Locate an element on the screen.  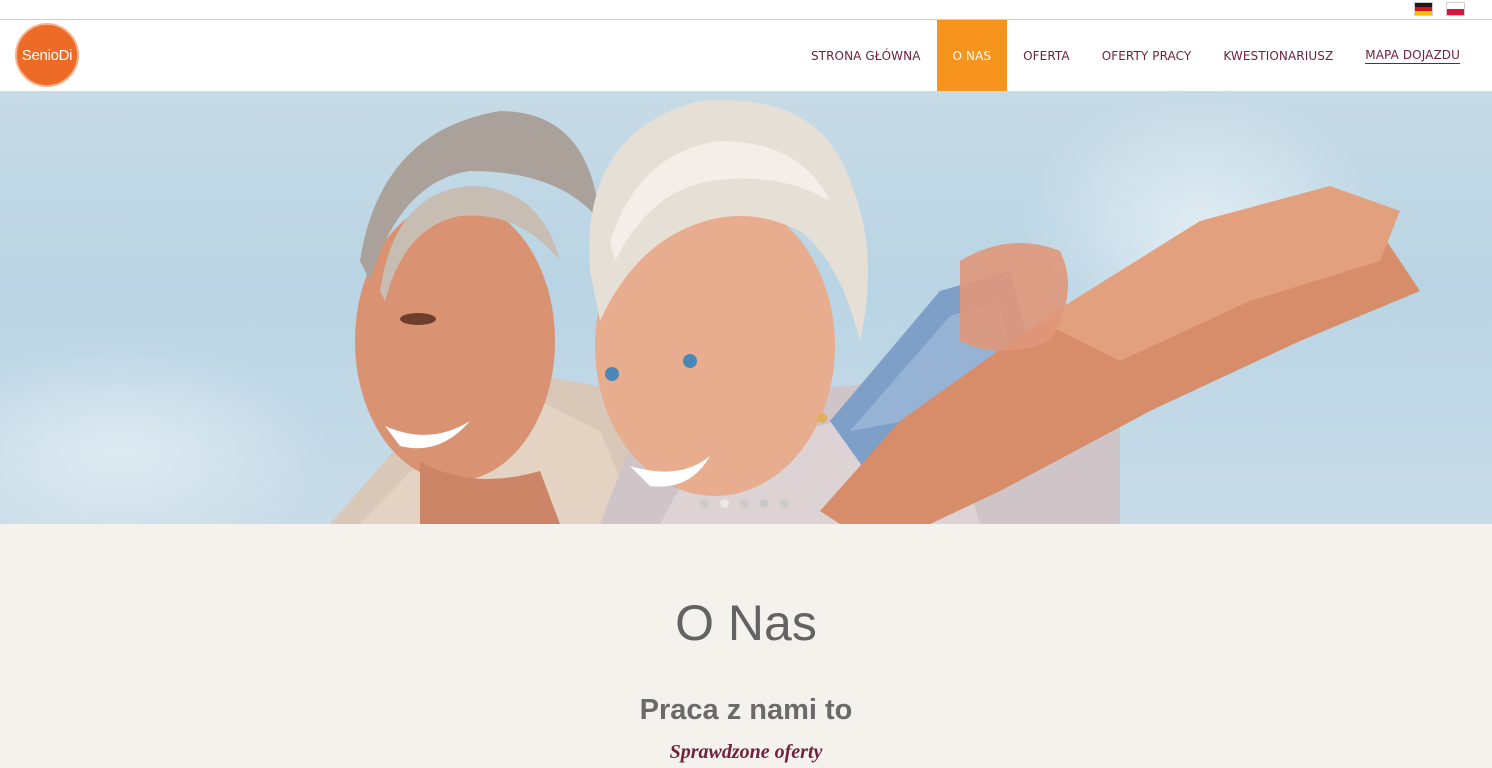
logo: SenioDi is located at coordinates (47, 55).